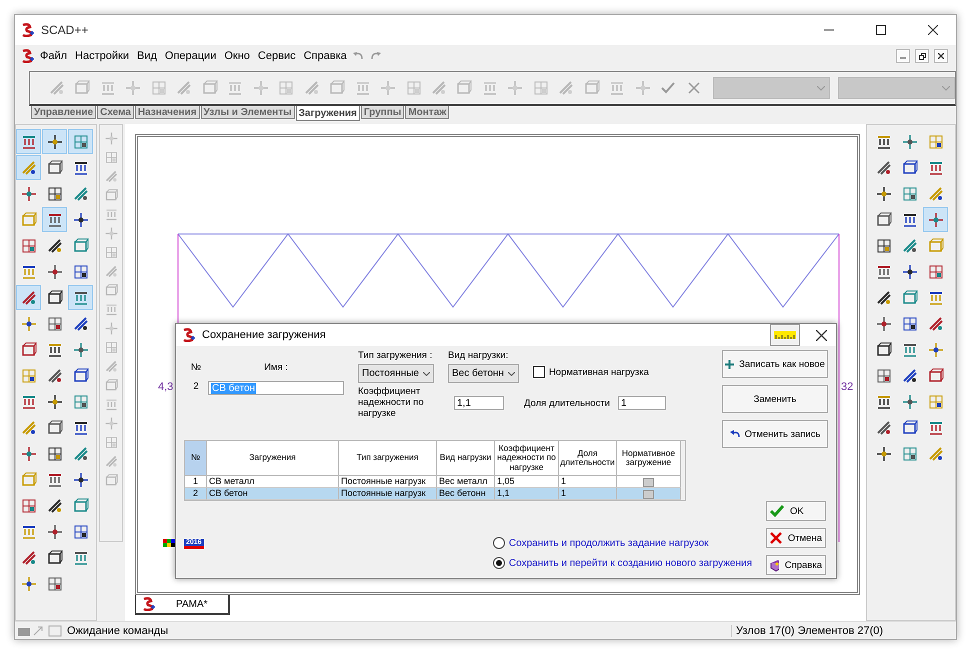 Image resolution: width=974 pixels, height=659 pixels. Describe the element at coordinates (53, 56) in the screenshot. I see `menu-item: Файл` at that location.